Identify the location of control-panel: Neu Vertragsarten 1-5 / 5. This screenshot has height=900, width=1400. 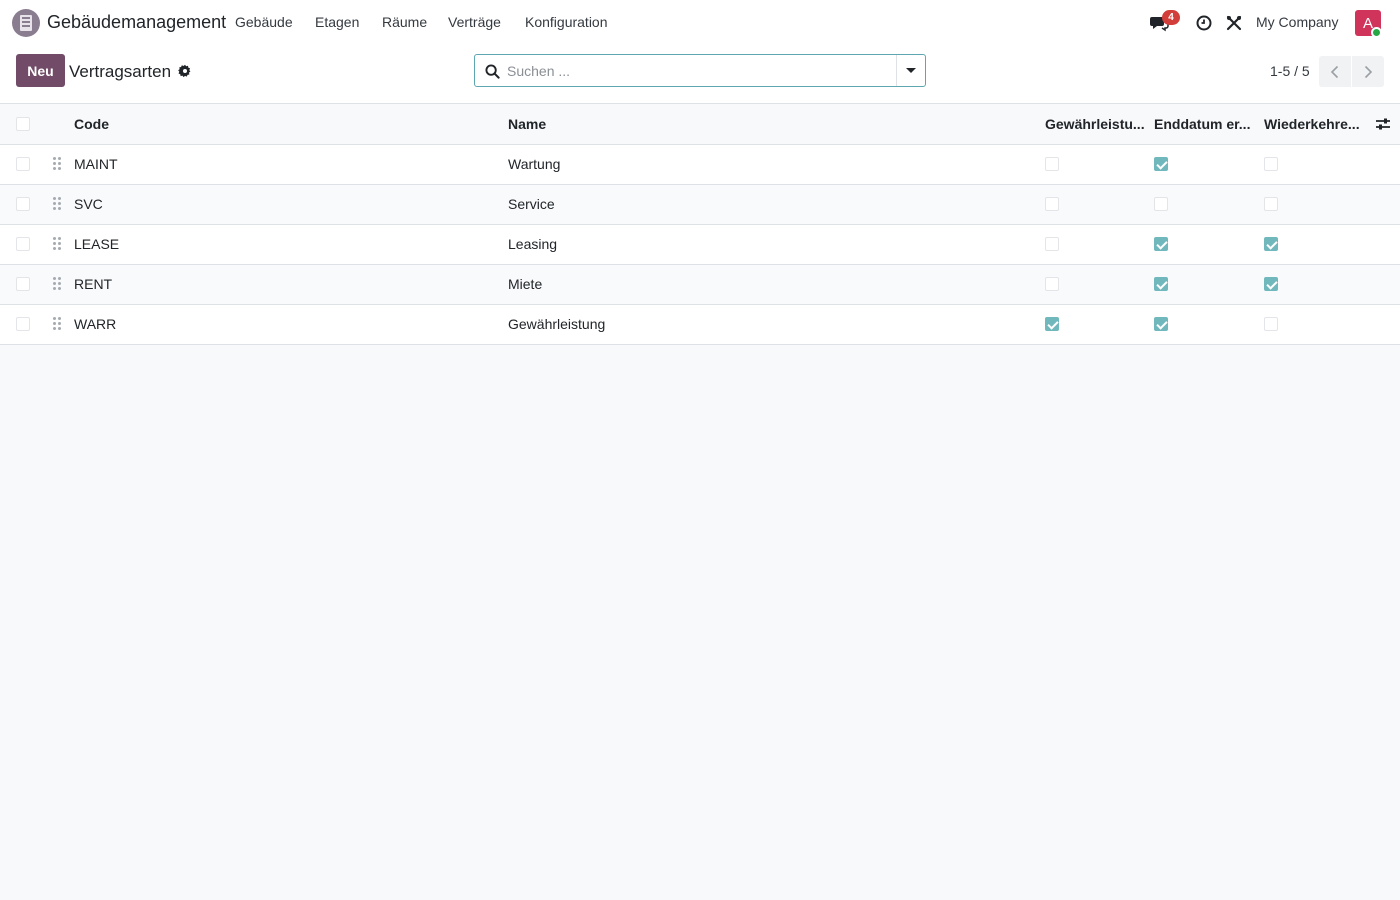
(700, 75).